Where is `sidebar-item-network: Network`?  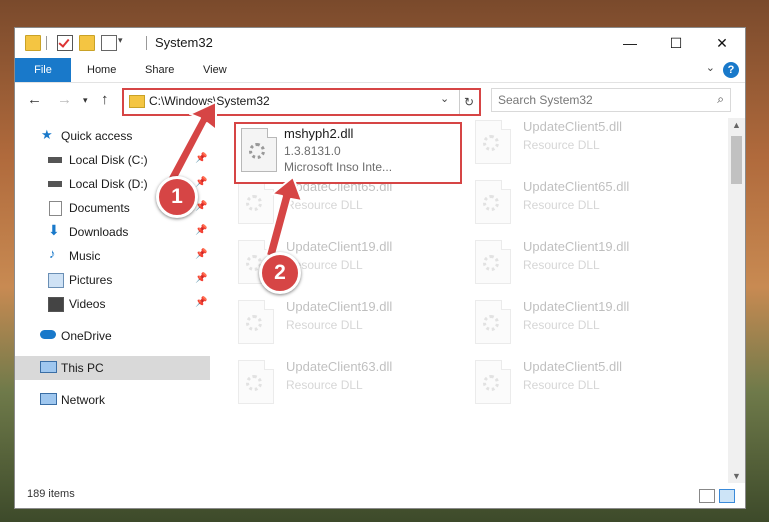
sidebar-item-network: Network is located at coordinates (112, 400).